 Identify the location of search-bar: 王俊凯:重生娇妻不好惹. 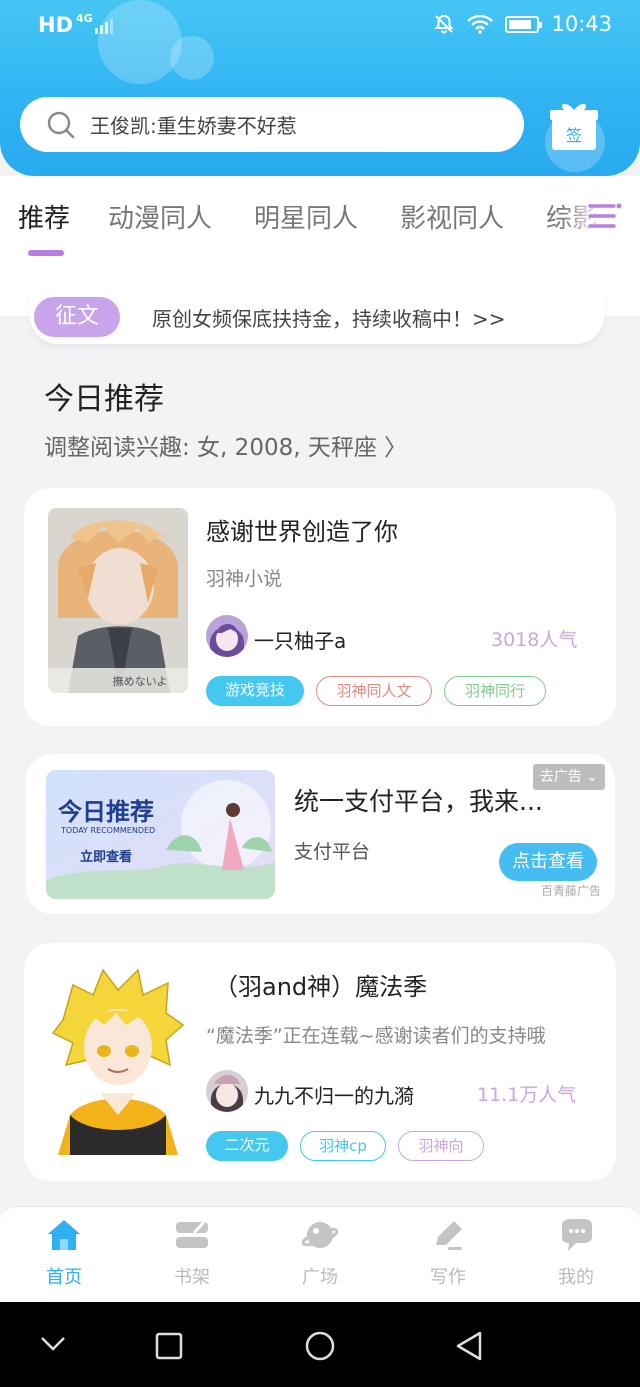
(272, 124).